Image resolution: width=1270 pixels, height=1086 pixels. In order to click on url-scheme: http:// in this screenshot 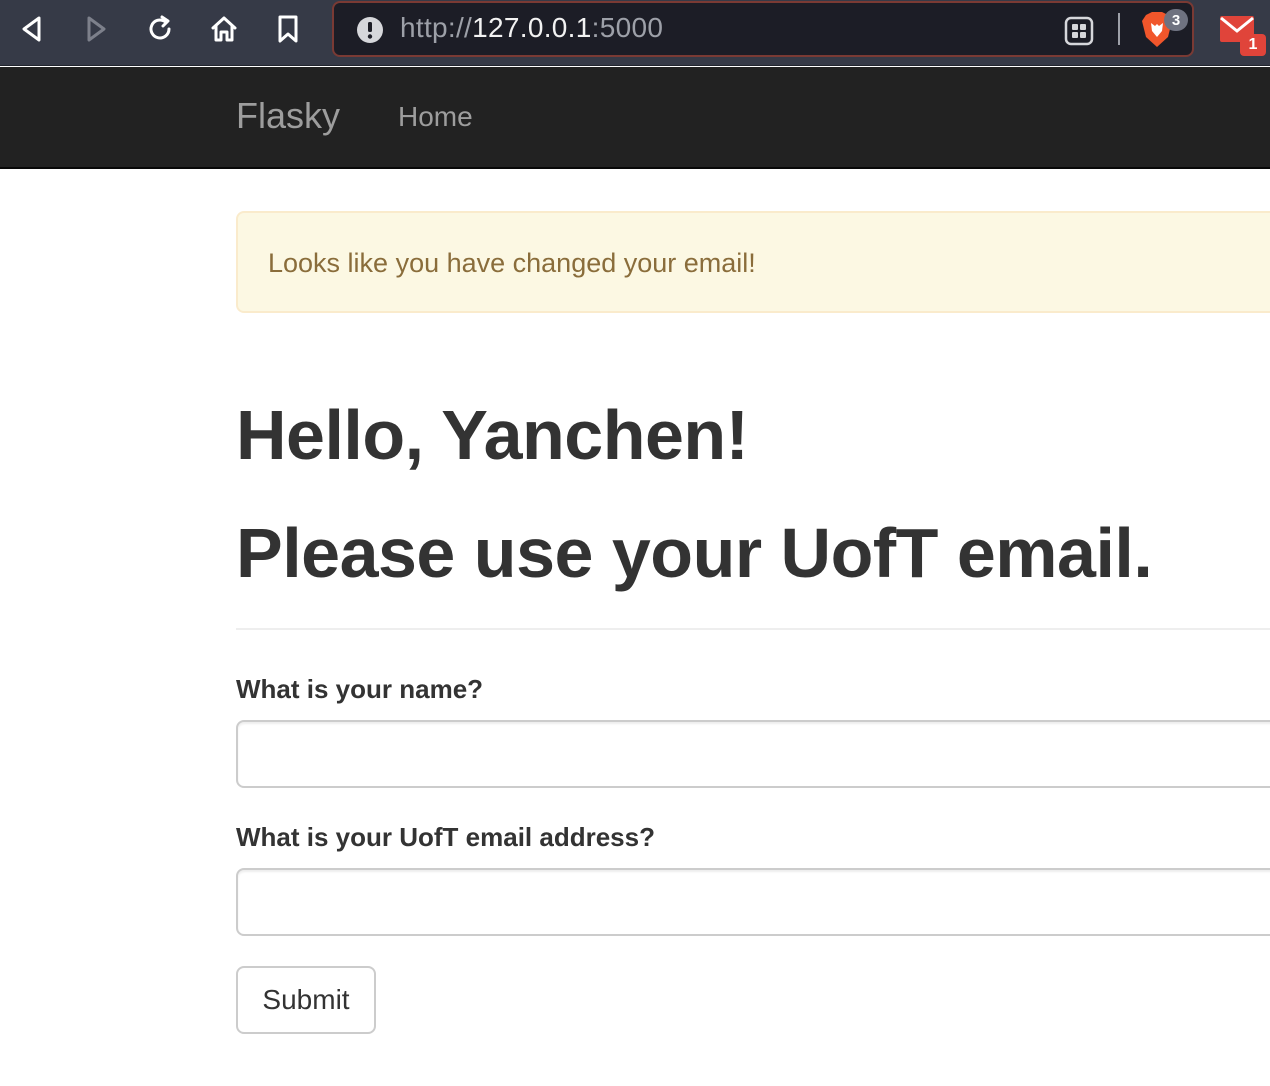, I will do `click(436, 27)`.